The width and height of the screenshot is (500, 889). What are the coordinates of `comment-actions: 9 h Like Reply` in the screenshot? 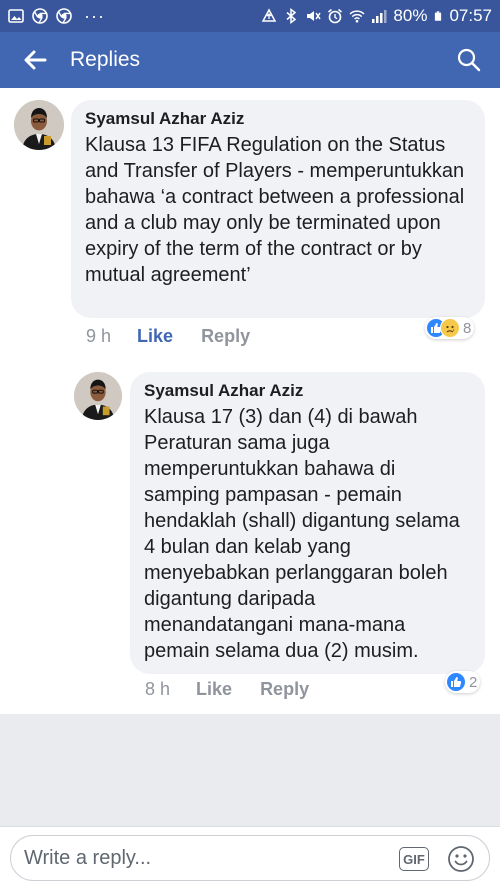 It's located at (168, 336).